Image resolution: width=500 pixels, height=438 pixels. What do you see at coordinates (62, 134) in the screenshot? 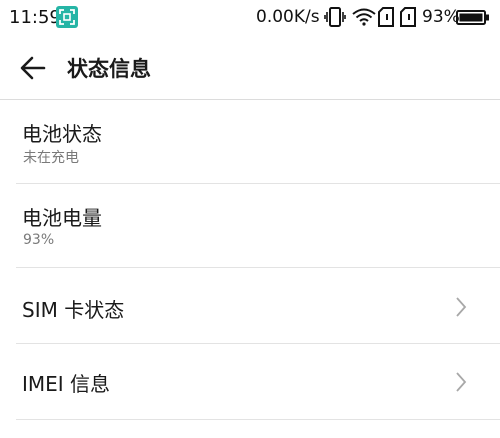
I see `list-item-title: 电池状态` at bounding box center [62, 134].